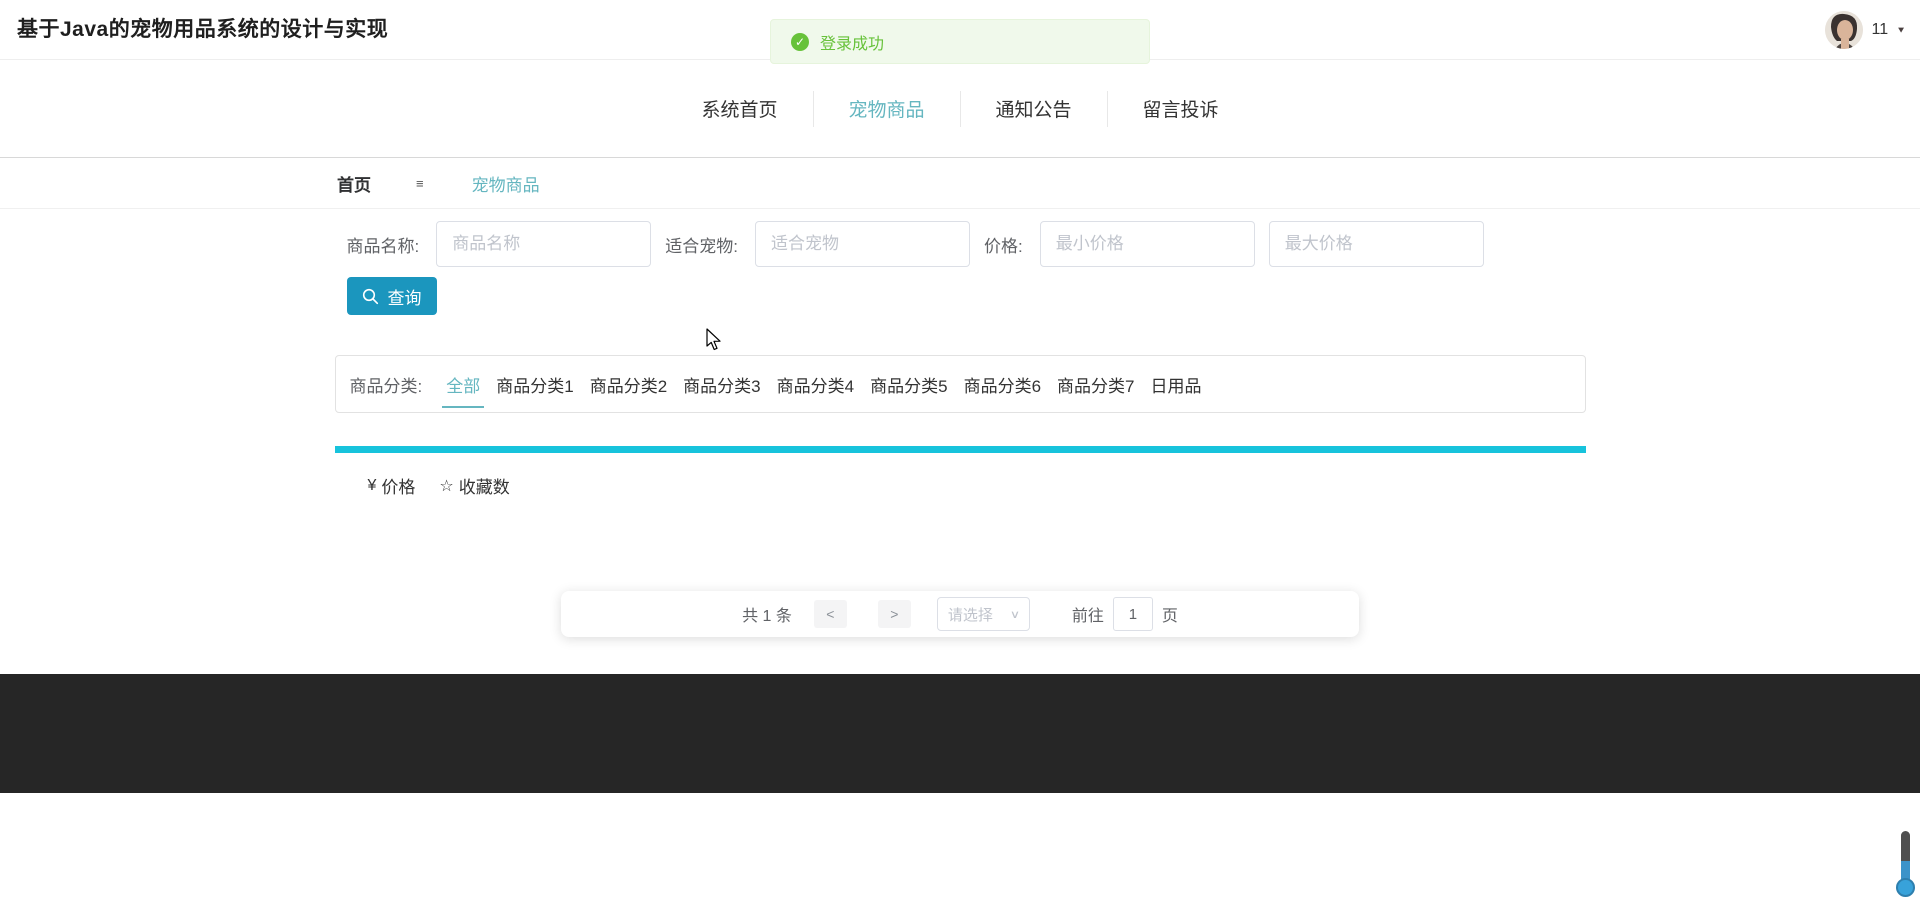 This screenshot has height=916, width=1920. What do you see at coordinates (815, 384) in the screenshot?
I see `category-option-4: 商品分类4` at bounding box center [815, 384].